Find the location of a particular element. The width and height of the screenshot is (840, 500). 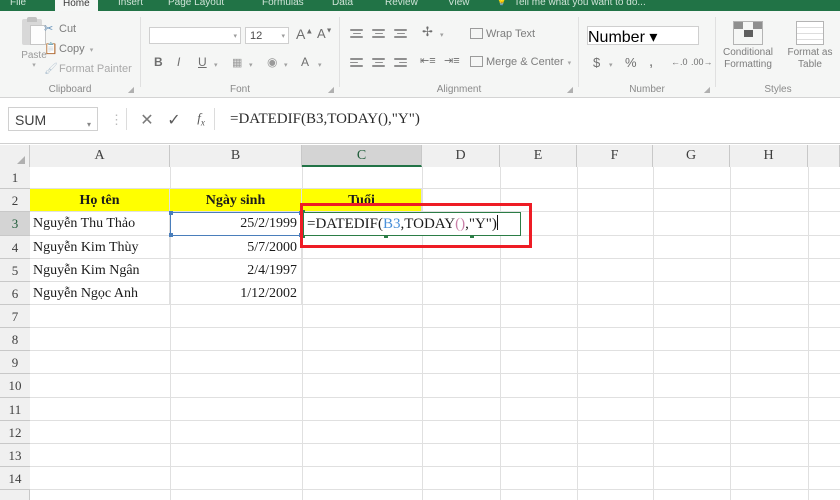

column-header-a: A is located at coordinates (100, 156).